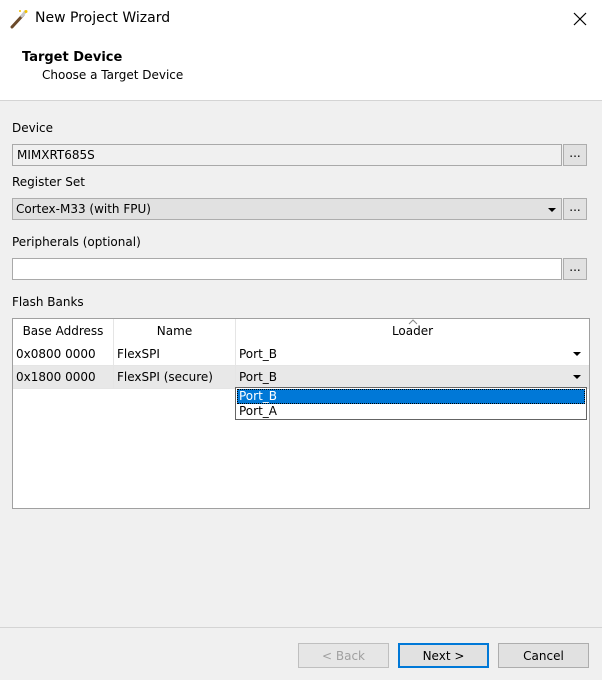  Describe the element at coordinates (19, 19) in the screenshot. I see `magic-wand-icon` at that location.